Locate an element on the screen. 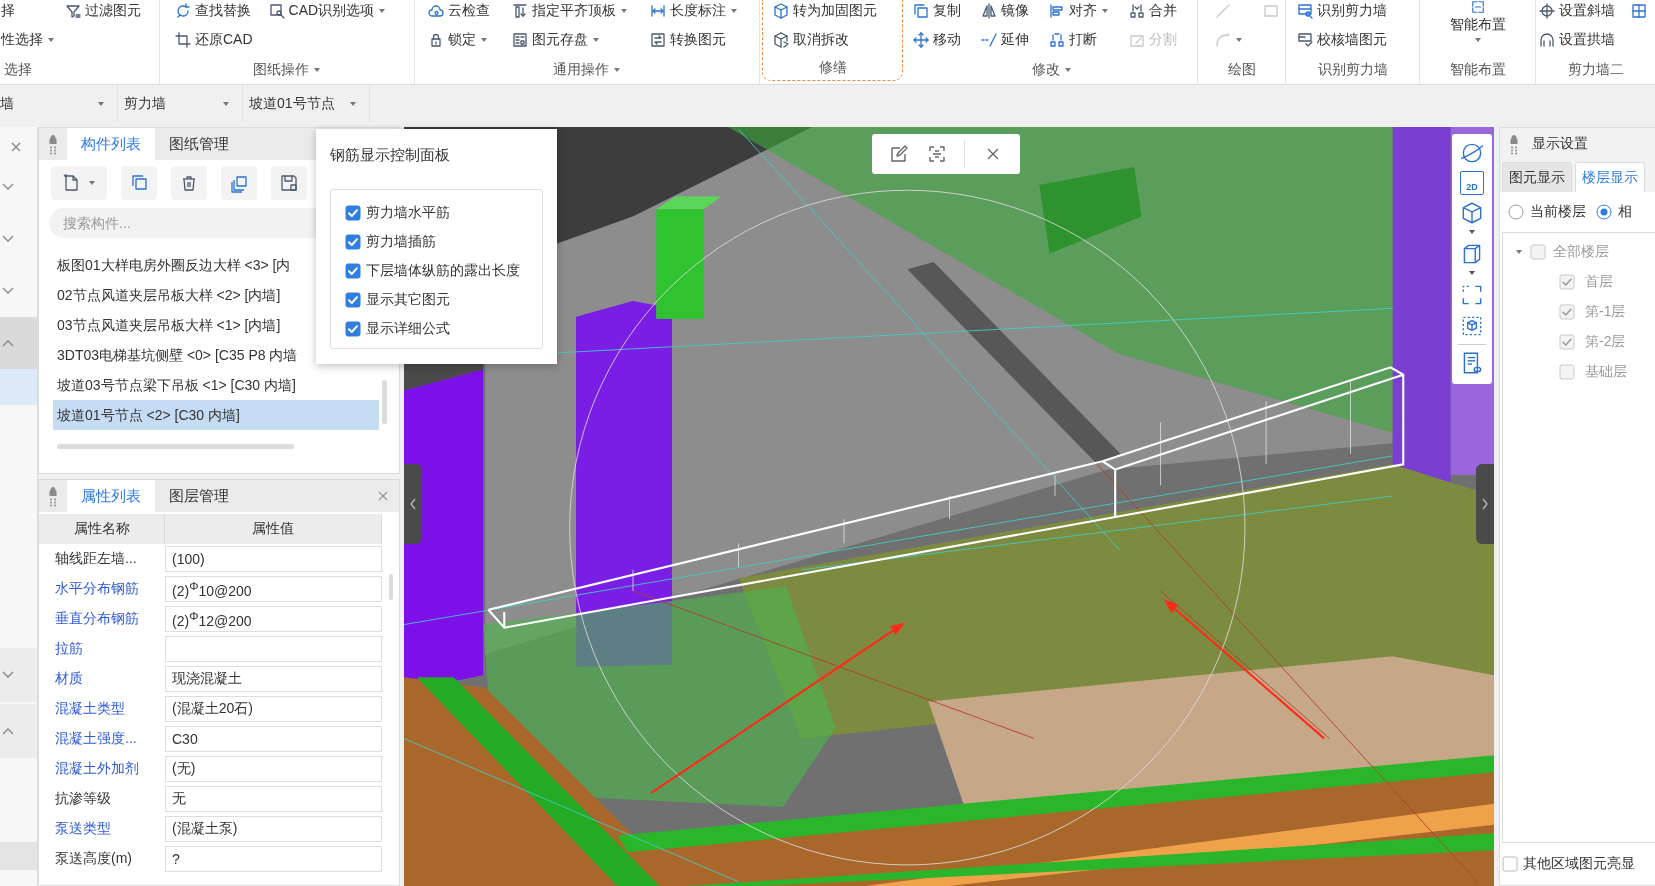 The image size is (1655, 886). property-name: 混凝土外加剂 is located at coordinates (97, 769).